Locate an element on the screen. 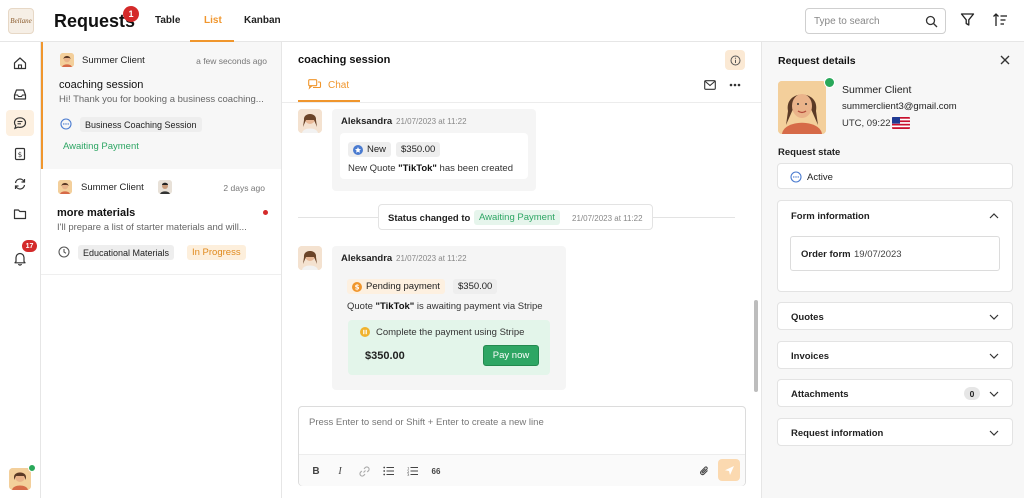 This screenshot has width=1024, height=498. rail-item-inbox is located at coordinates (20, 94).